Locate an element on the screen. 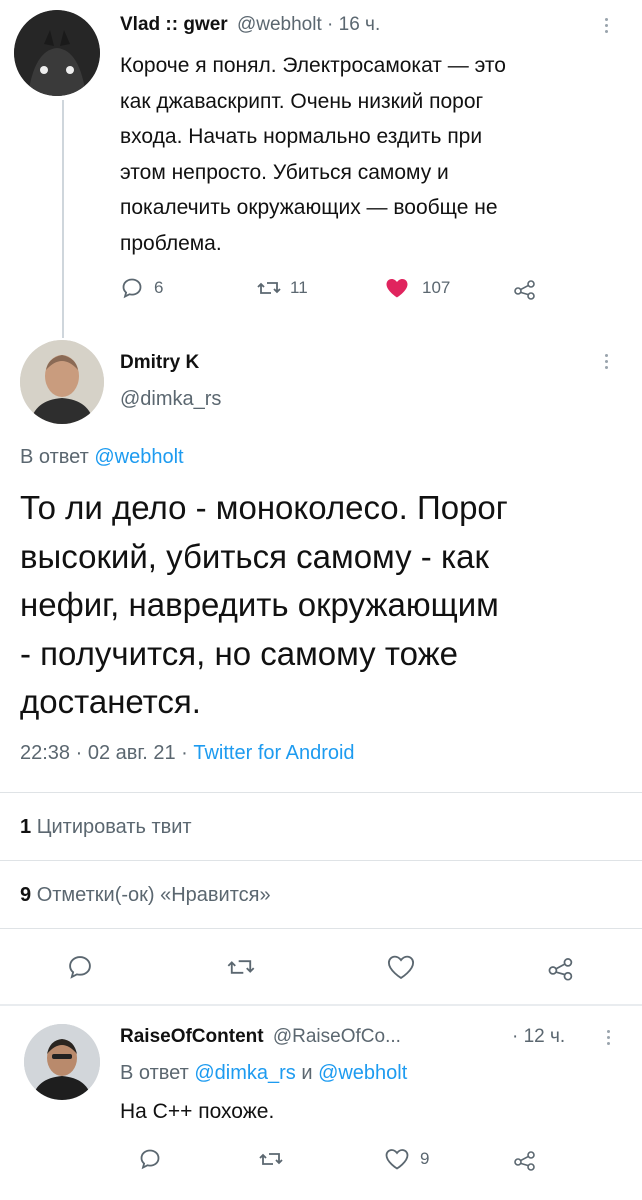  quote-tweets-stat: 1 Цитировать твит is located at coordinates (106, 827).